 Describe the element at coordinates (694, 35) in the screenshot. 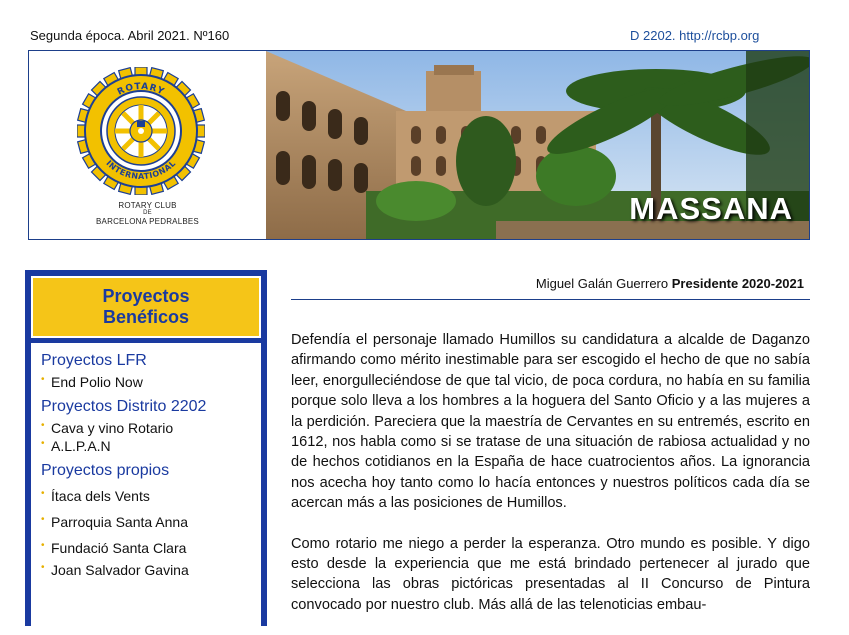

I see `district-link: D 2202. http://rcbp.org` at that location.